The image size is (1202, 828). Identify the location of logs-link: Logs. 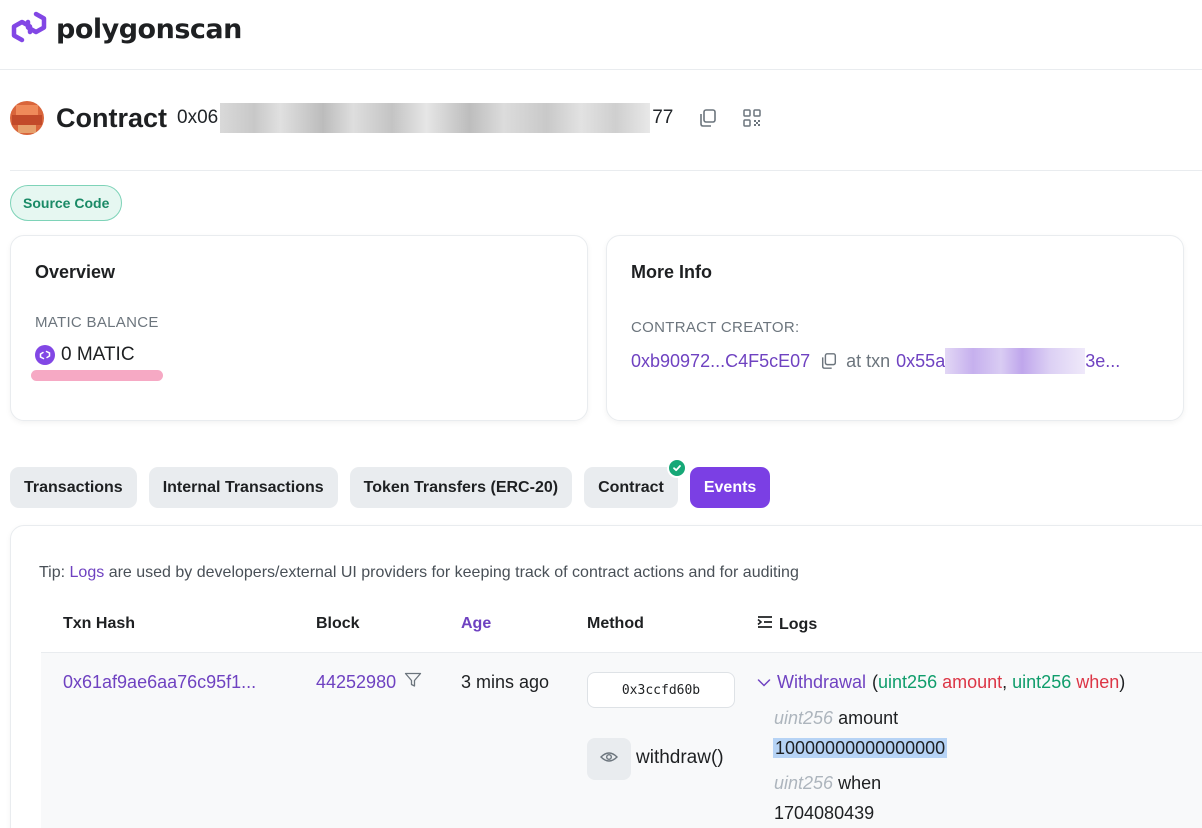
(87, 572).